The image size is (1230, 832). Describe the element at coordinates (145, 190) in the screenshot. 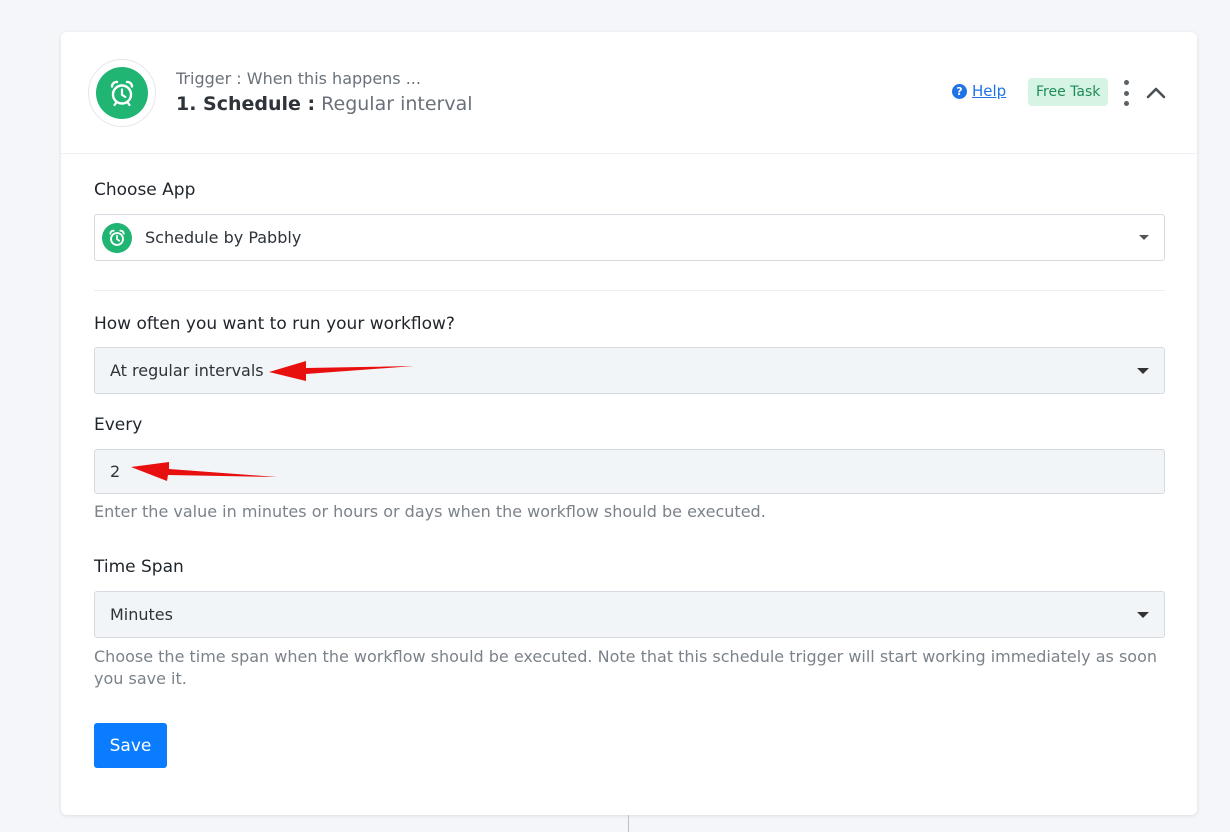

I see `choose-app-label: Choose App` at that location.